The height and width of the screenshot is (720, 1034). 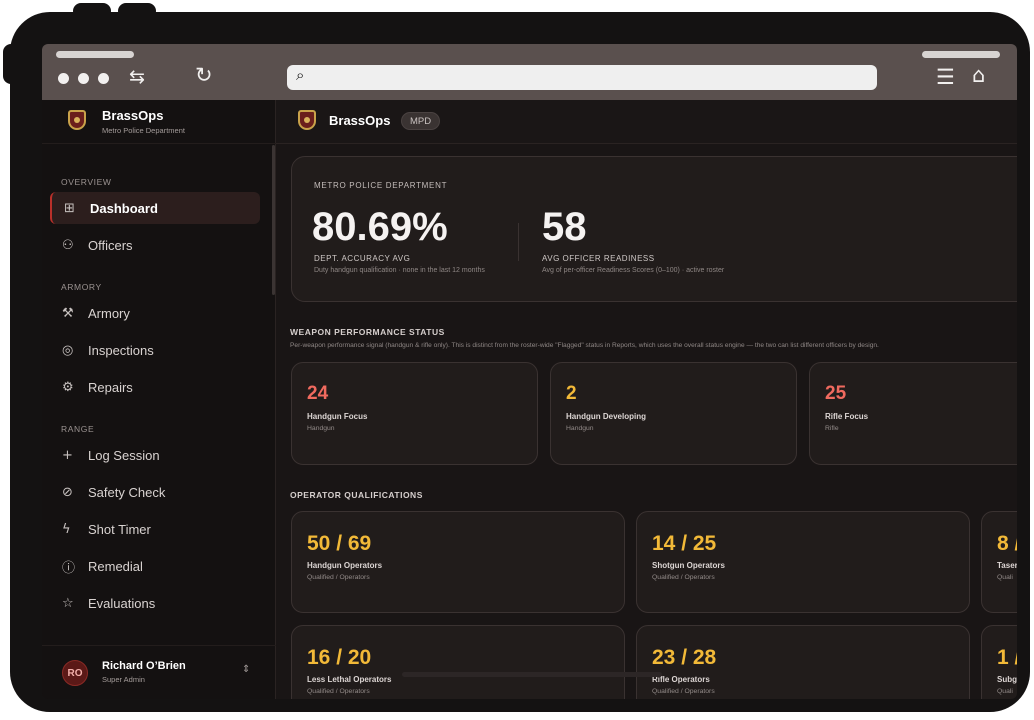 I want to click on section-armory: ARMORY, so click(x=81, y=287).